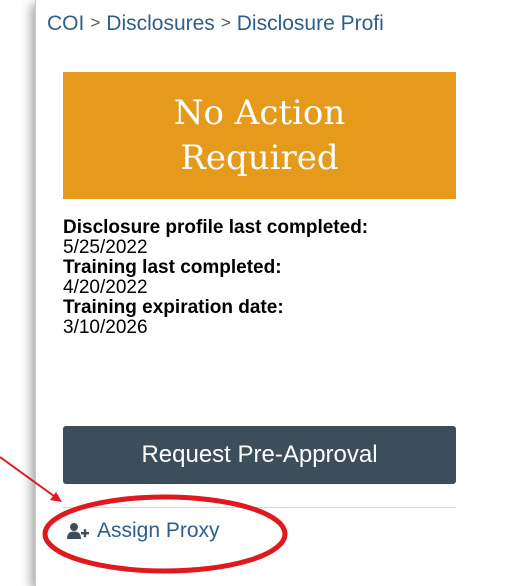  Describe the element at coordinates (29, 478) in the screenshot. I see `annotation-arrow-line` at that location.